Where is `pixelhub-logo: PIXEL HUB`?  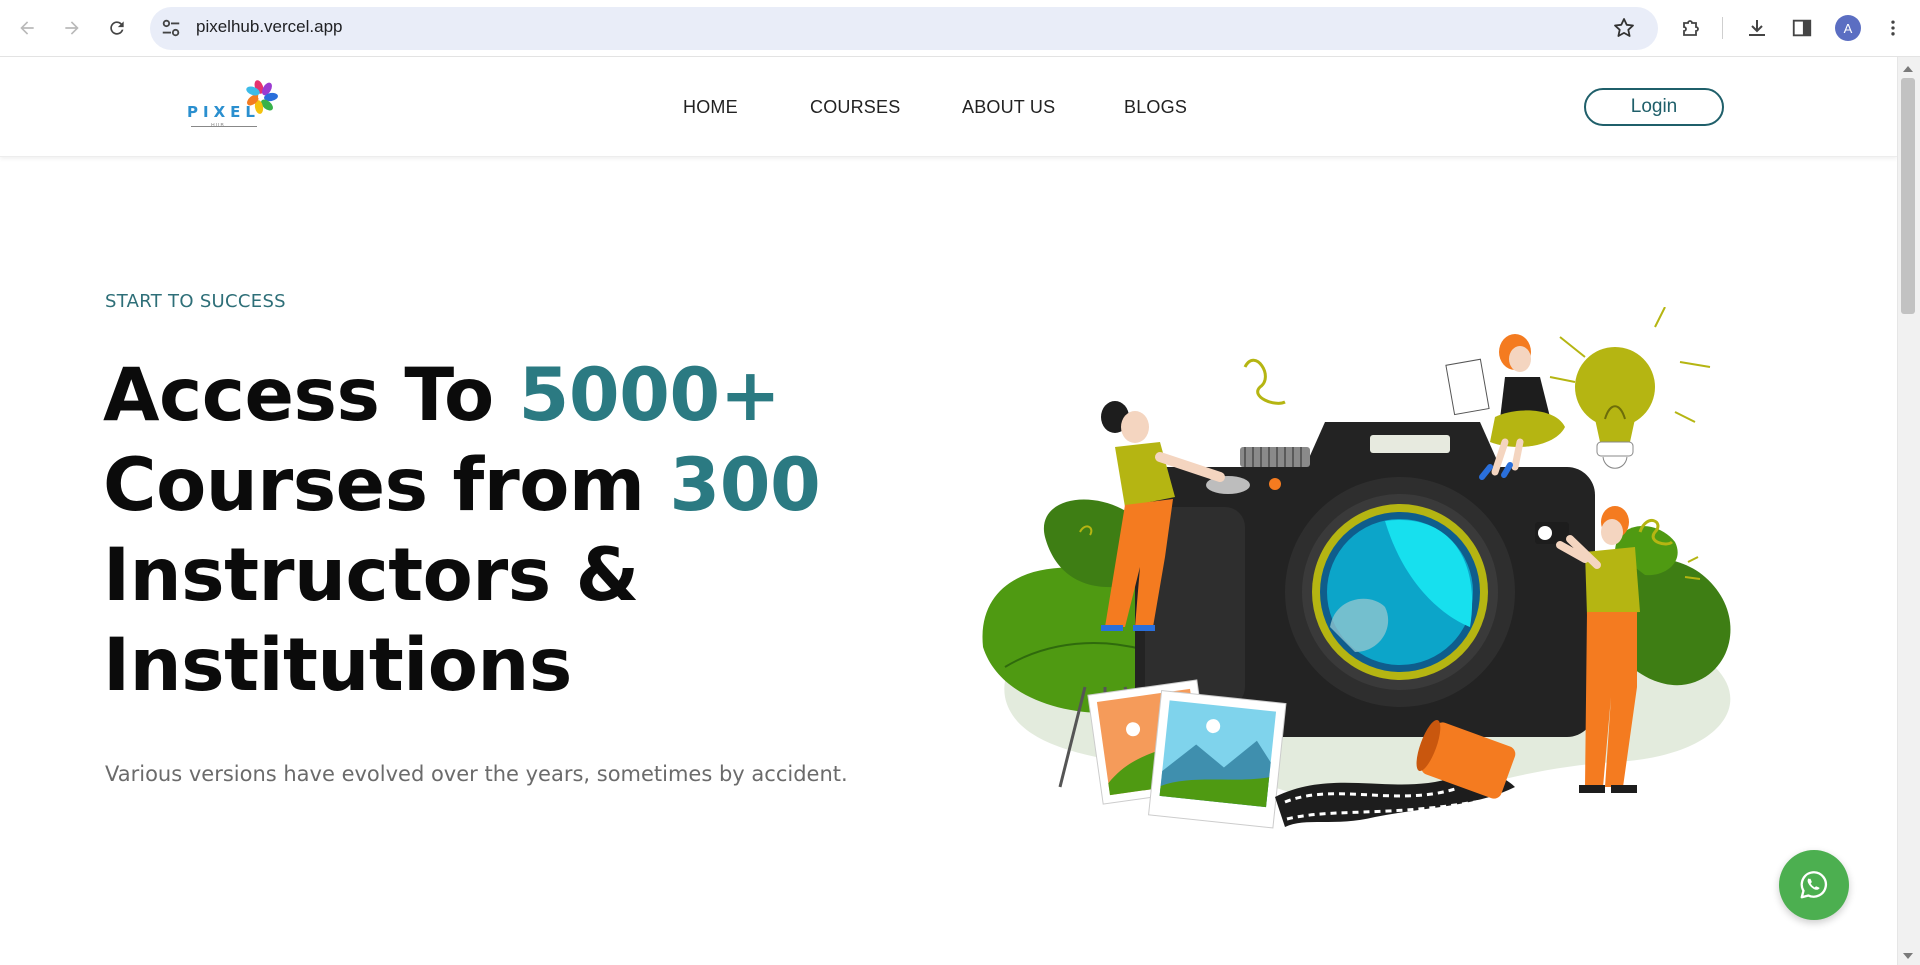 pixelhub-logo: PIXEL HUB is located at coordinates (233, 107).